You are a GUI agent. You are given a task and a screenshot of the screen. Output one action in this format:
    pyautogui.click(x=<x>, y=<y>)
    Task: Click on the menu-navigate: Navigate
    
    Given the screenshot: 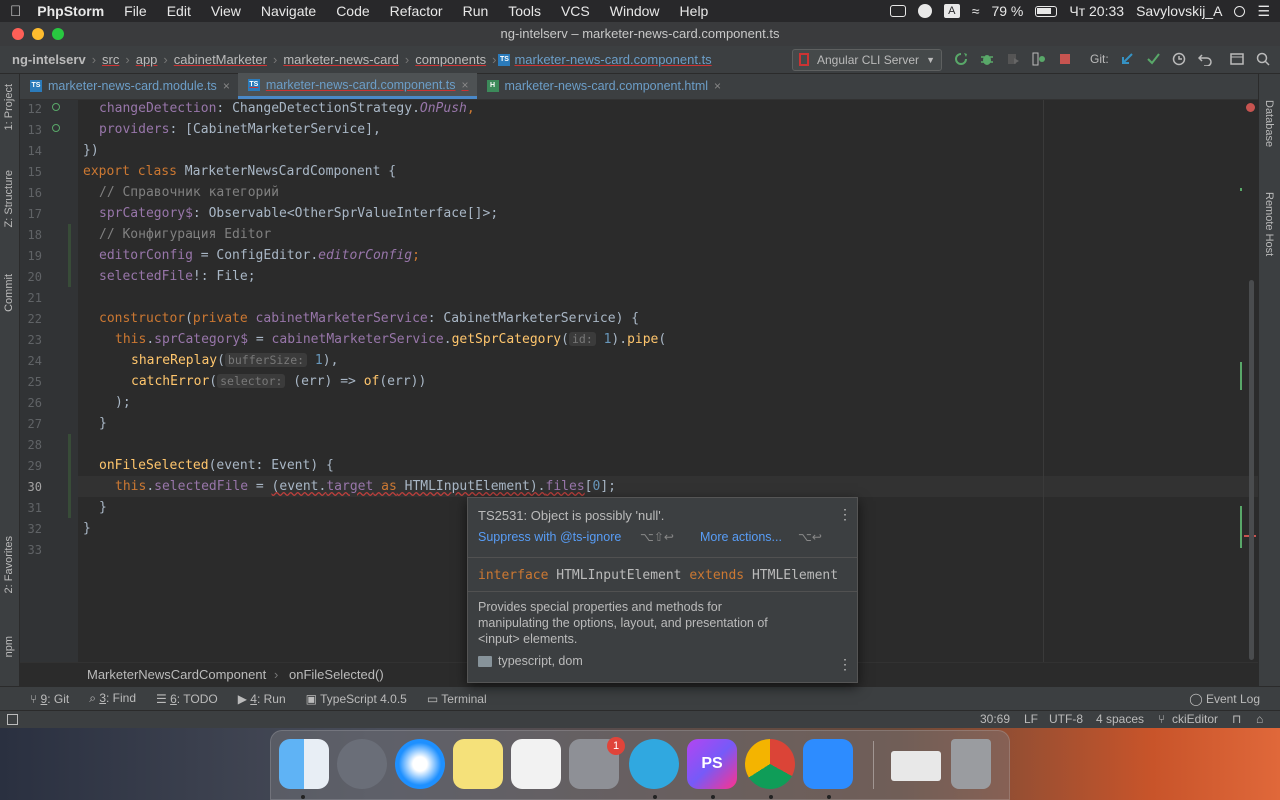 What is the action you would take?
    pyautogui.click(x=288, y=11)
    